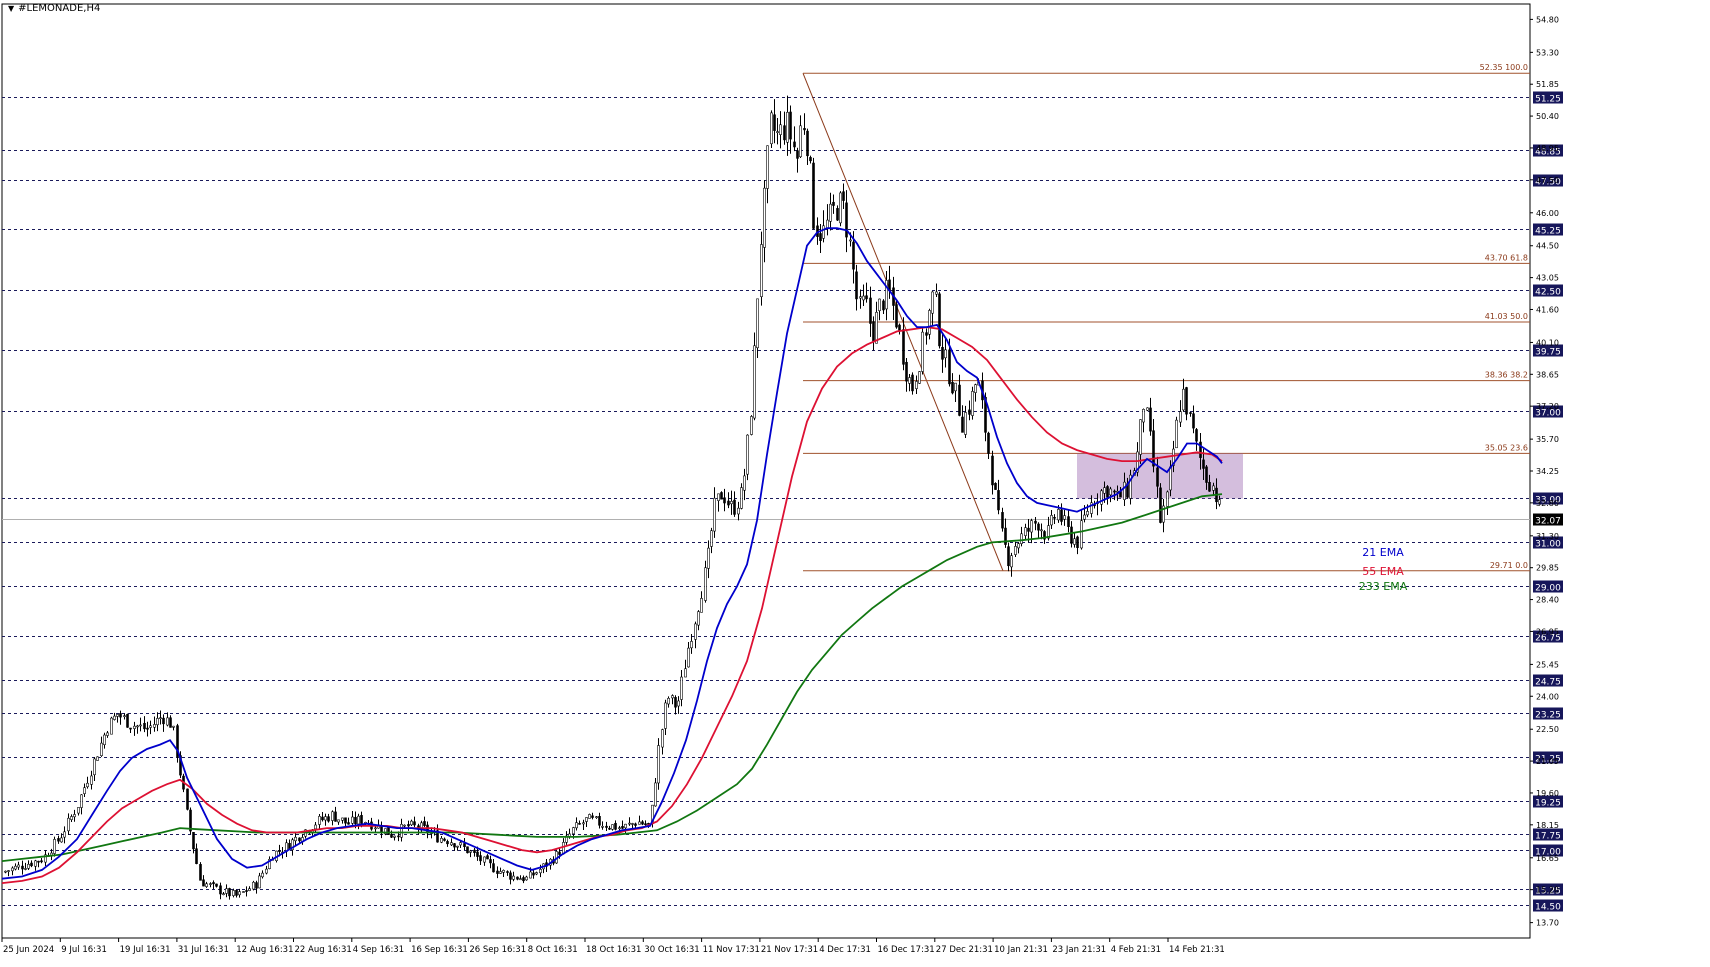 Image resolution: width=1710 pixels, height=967 pixels. I want to click on level-price-label: 39.75, so click(1548, 353).